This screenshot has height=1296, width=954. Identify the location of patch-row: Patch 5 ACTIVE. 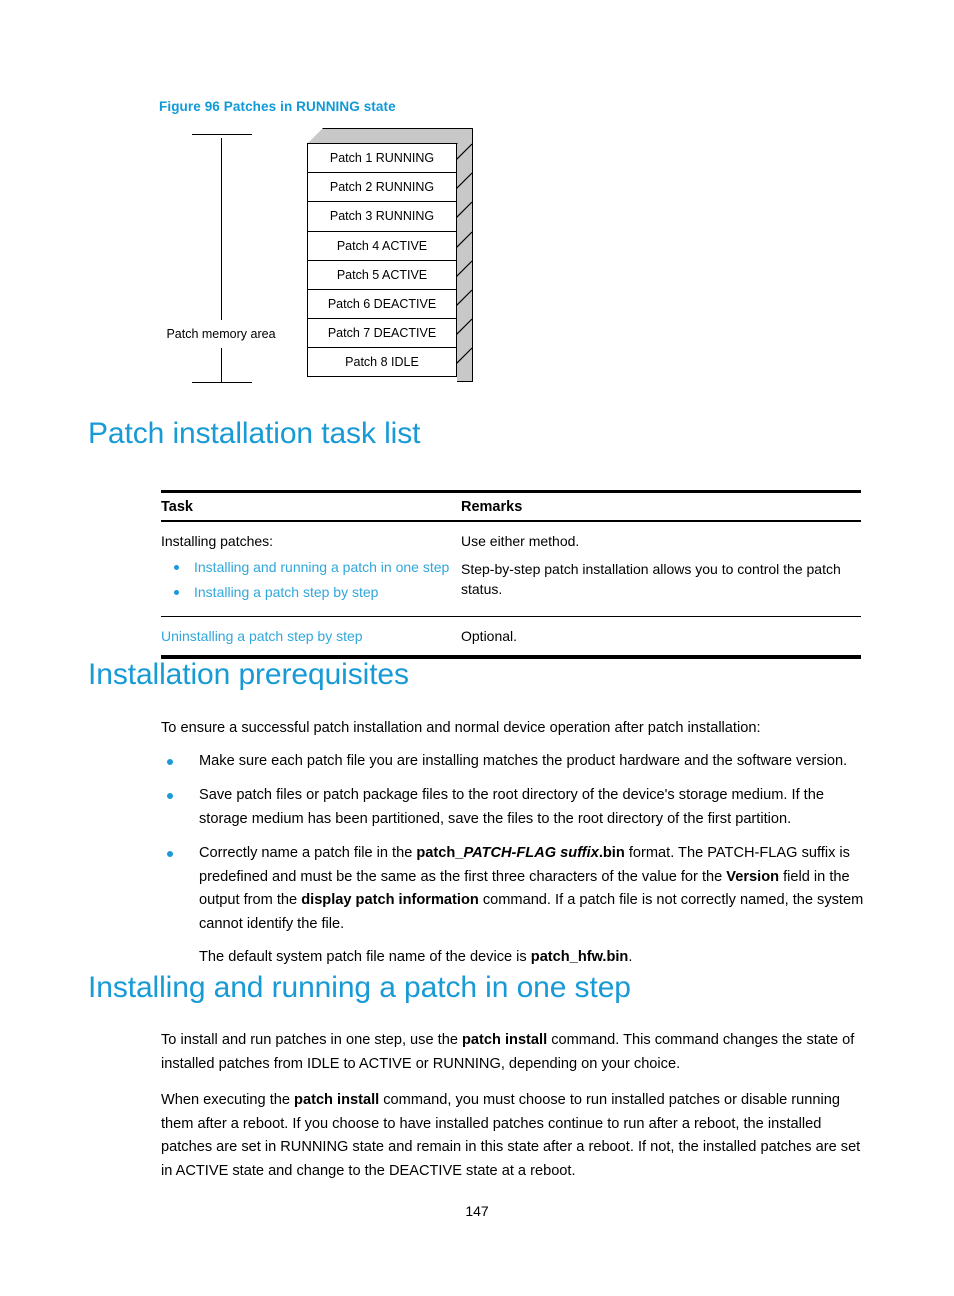
(390, 274).